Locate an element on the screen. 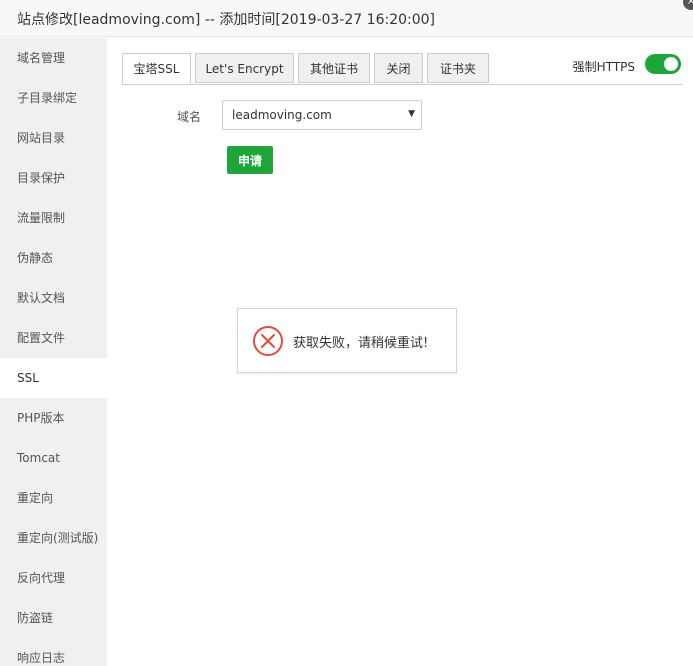 The image size is (693, 666). error-toast: 获取失败，请稍候重试! is located at coordinates (347, 340).